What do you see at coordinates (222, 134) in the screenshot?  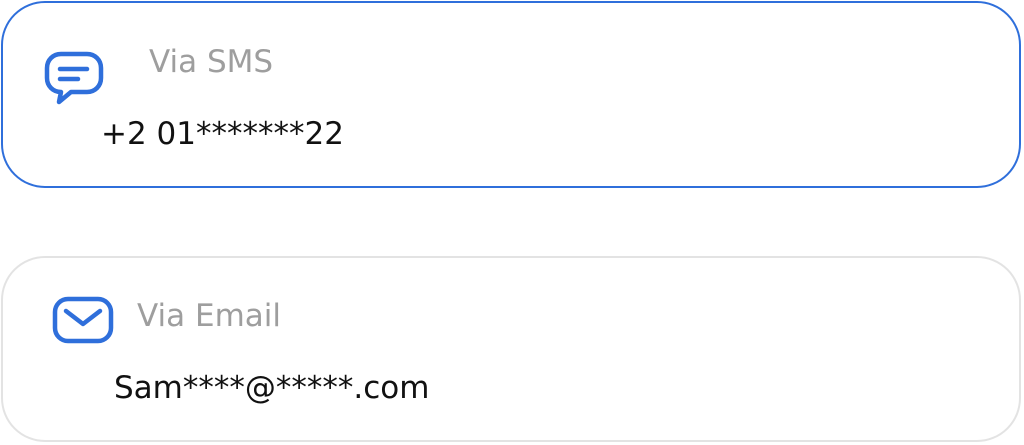 I see `masked-phone-number: +2 01*******22` at bounding box center [222, 134].